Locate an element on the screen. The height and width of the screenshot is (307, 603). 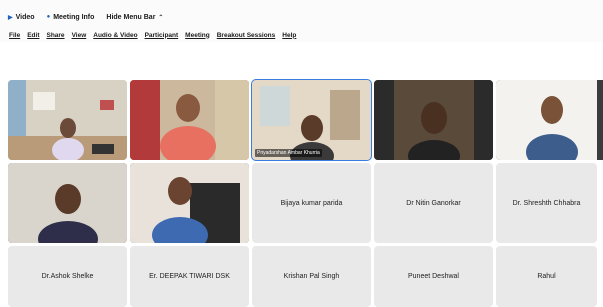
participant-name: Bijaya kumar parida is located at coordinates (311, 203).